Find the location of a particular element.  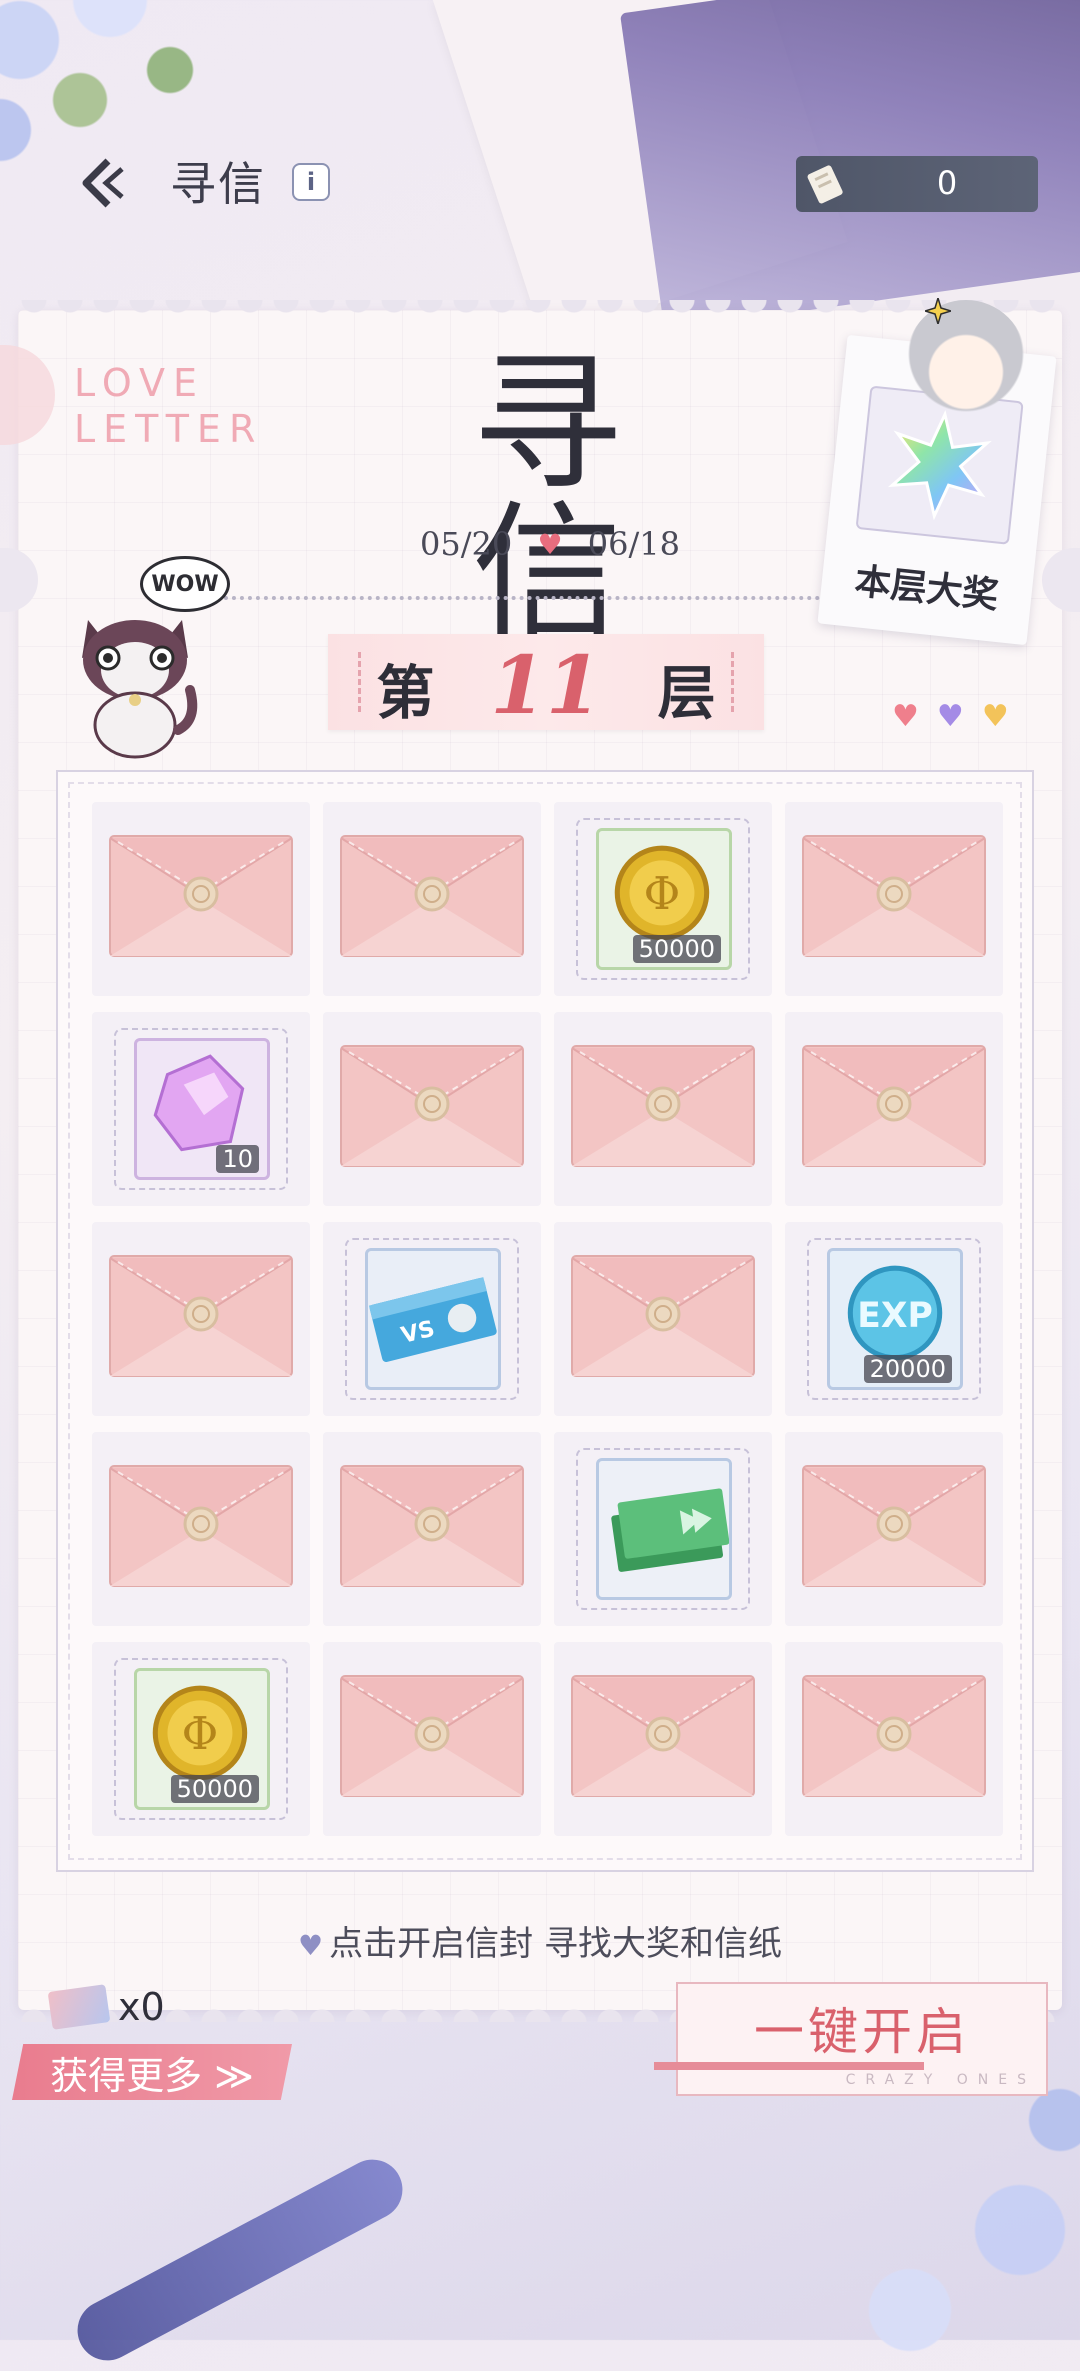

heart-purple-icon: ♥ is located at coordinates (950, 716).